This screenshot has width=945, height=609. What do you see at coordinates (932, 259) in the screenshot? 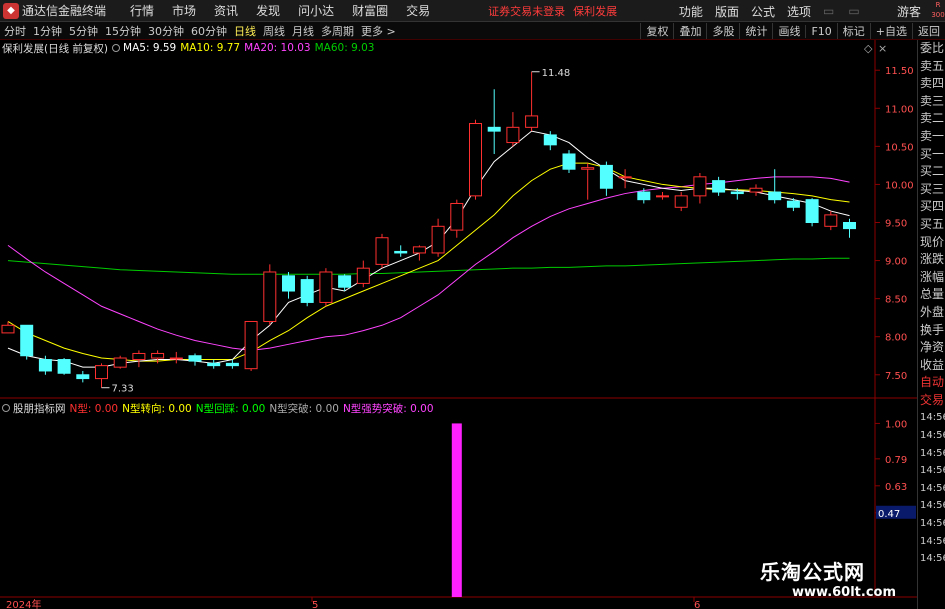
I see `side-panel-item: 涨跌` at bounding box center [932, 259].